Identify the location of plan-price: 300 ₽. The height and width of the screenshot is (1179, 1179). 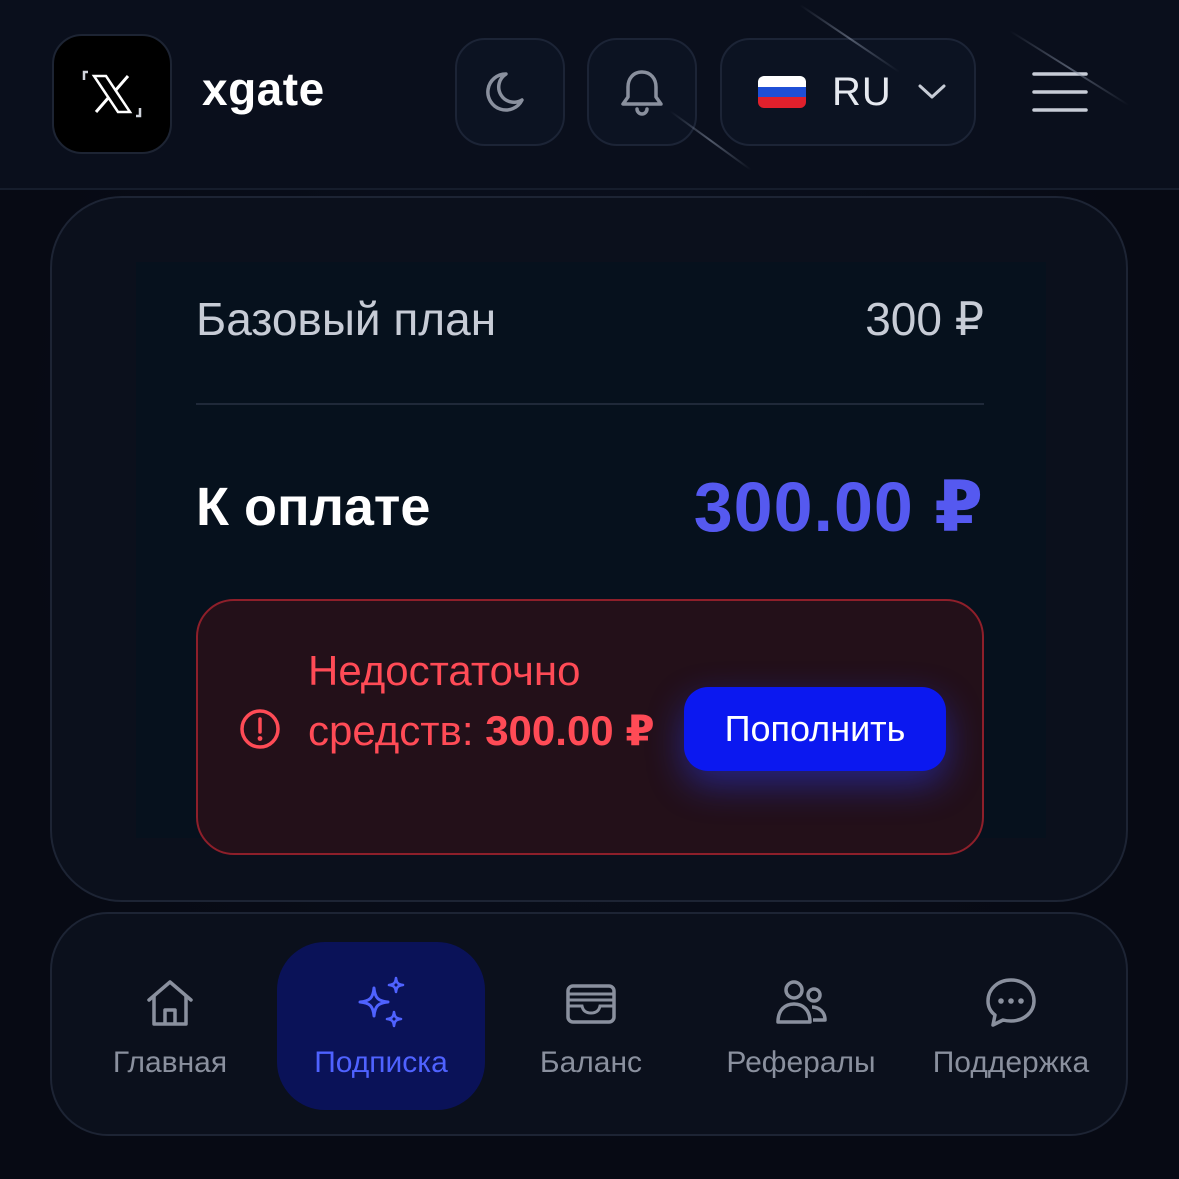
(924, 319).